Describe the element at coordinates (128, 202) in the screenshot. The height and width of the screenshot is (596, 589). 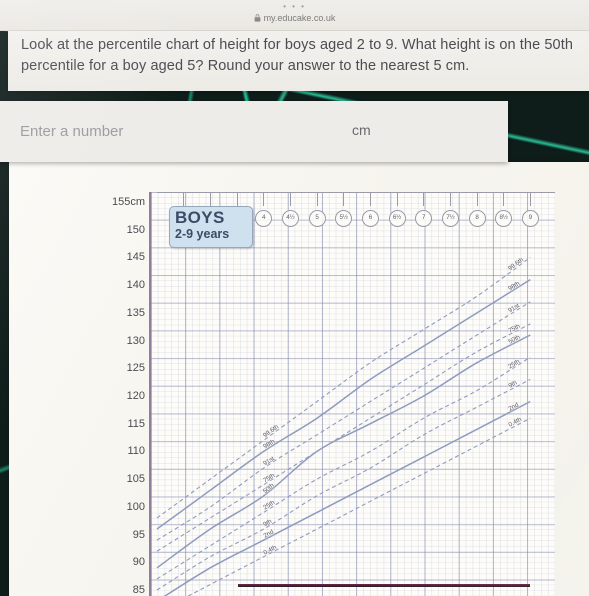
I see `y-axis-tick: 155cm` at that location.